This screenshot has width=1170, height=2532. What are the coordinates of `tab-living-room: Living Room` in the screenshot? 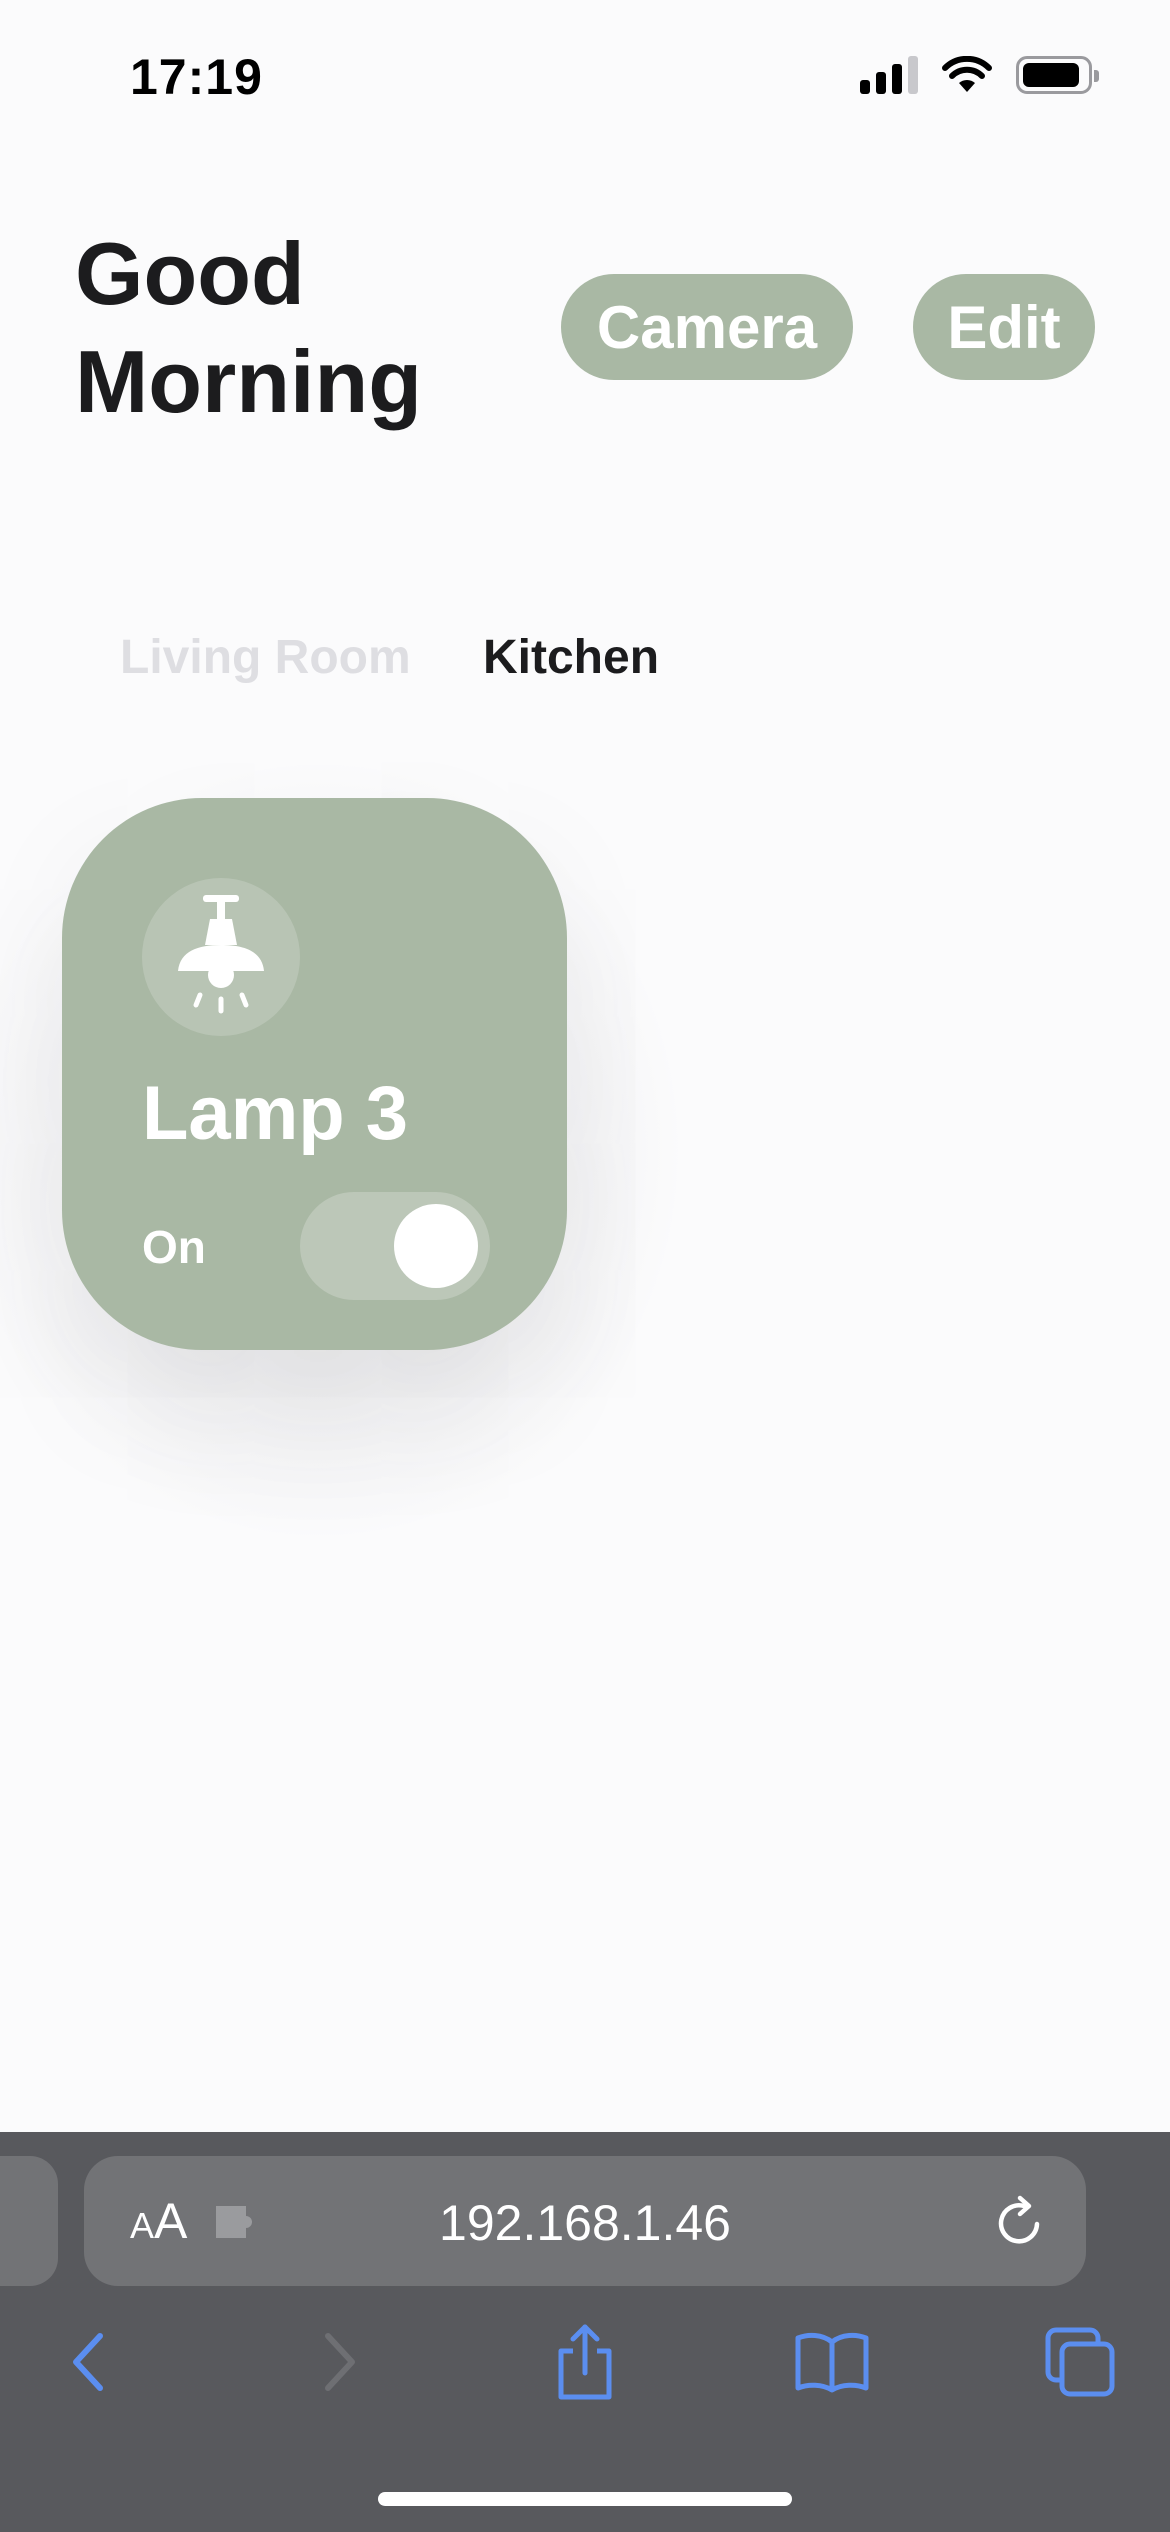 It's located at (265, 657).